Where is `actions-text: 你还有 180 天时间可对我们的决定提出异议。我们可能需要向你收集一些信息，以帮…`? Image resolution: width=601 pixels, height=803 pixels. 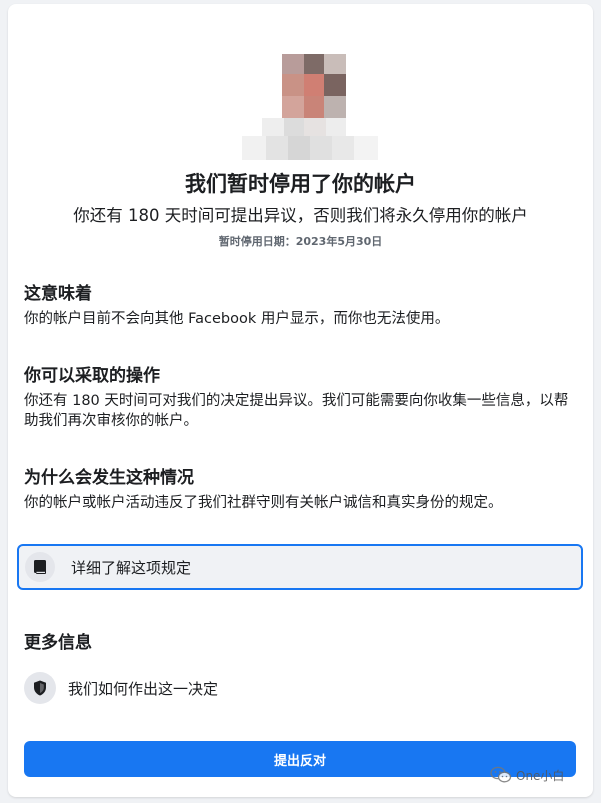 actions-text: 你还有 180 天时间可对我们的决定提出异议。我们可能需要向你收集一些信息，以帮… is located at coordinates (296, 411).